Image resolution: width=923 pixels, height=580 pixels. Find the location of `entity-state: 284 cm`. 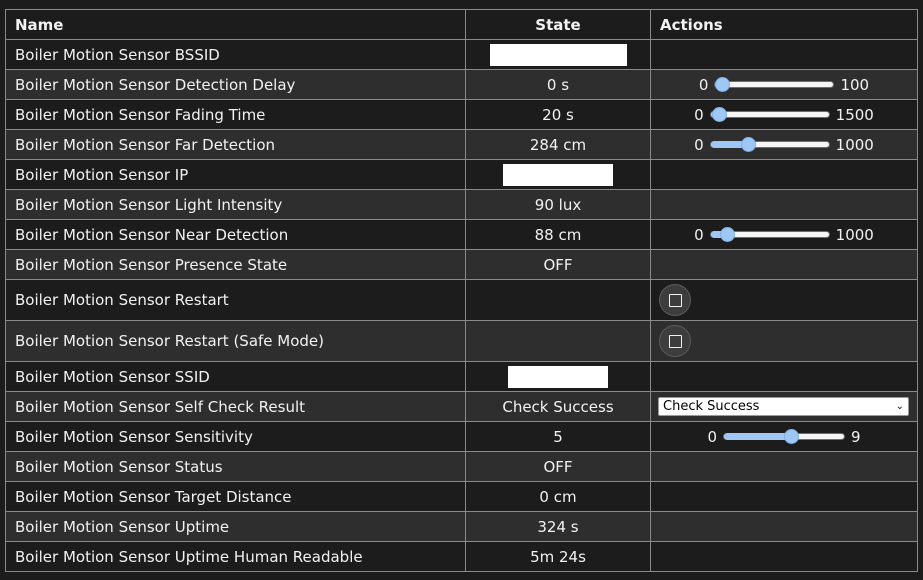

entity-state: 284 cm is located at coordinates (558, 144).